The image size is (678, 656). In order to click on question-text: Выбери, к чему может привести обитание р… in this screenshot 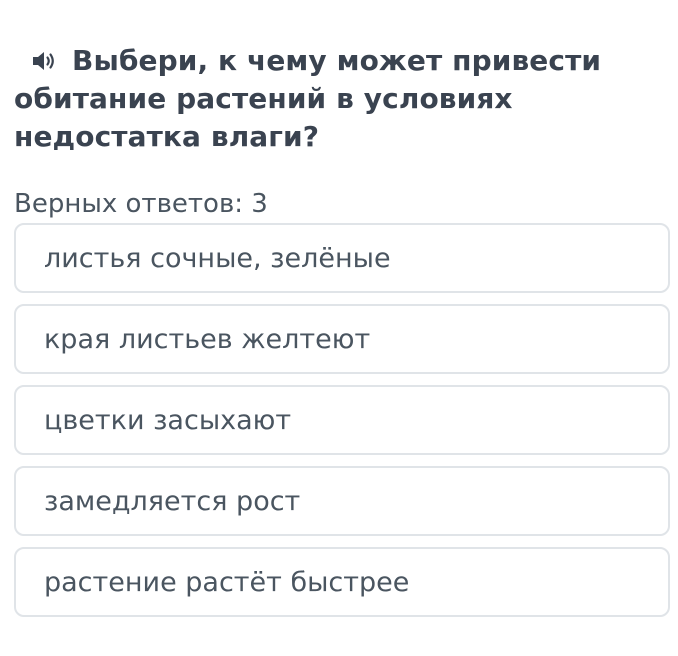, I will do `click(308, 98)`.